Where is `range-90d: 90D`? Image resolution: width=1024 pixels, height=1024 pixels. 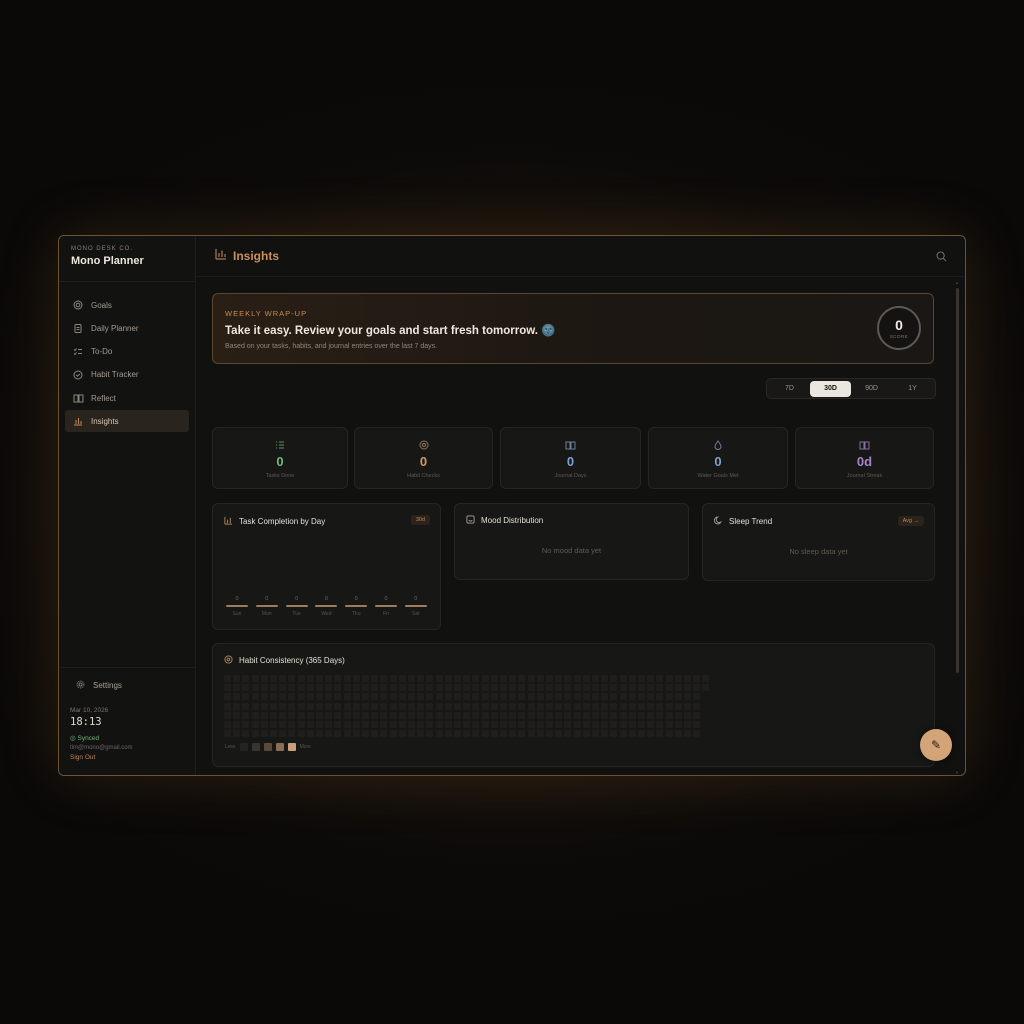
range-90d: 90D is located at coordinates (871, 389).